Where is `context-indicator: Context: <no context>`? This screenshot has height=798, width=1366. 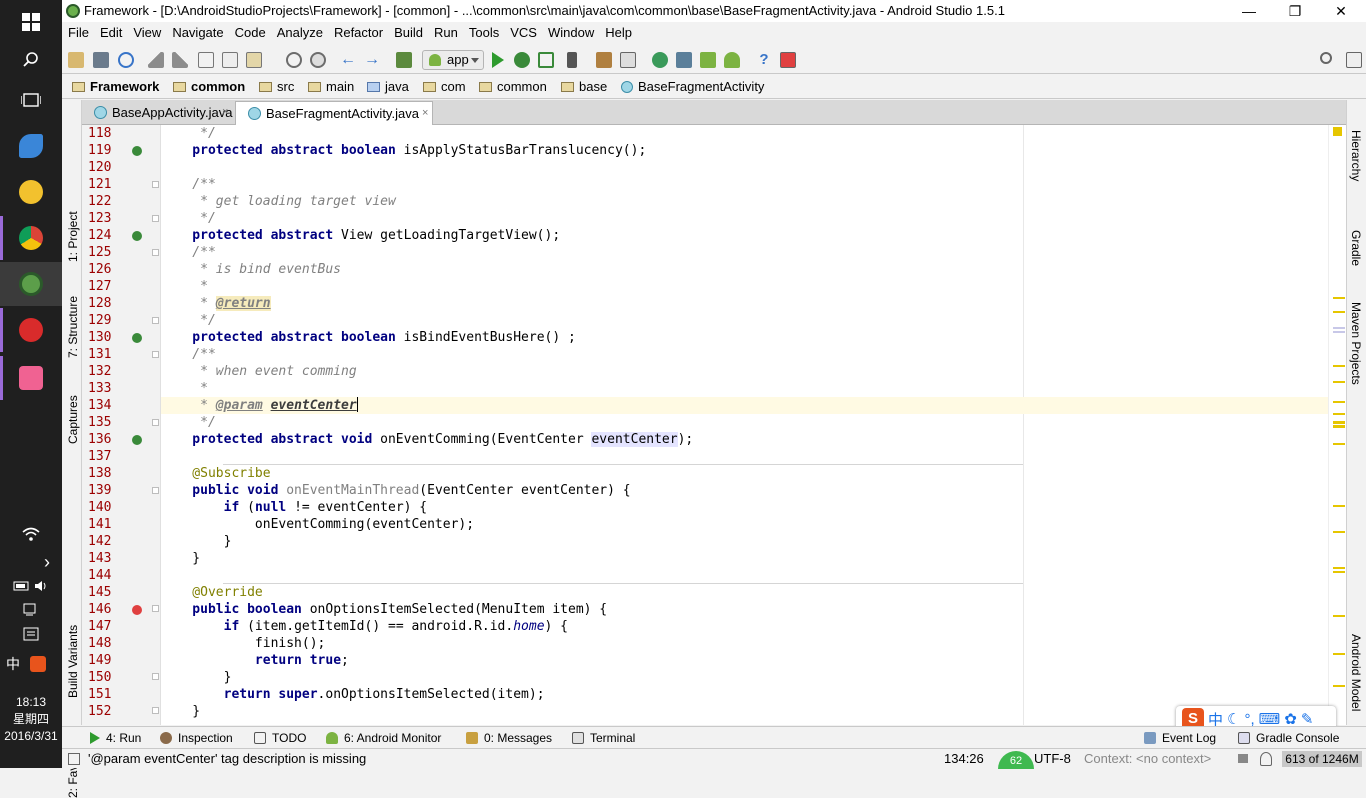
context-indicator: Context: <no context> is located at coordinates (1147, 758).